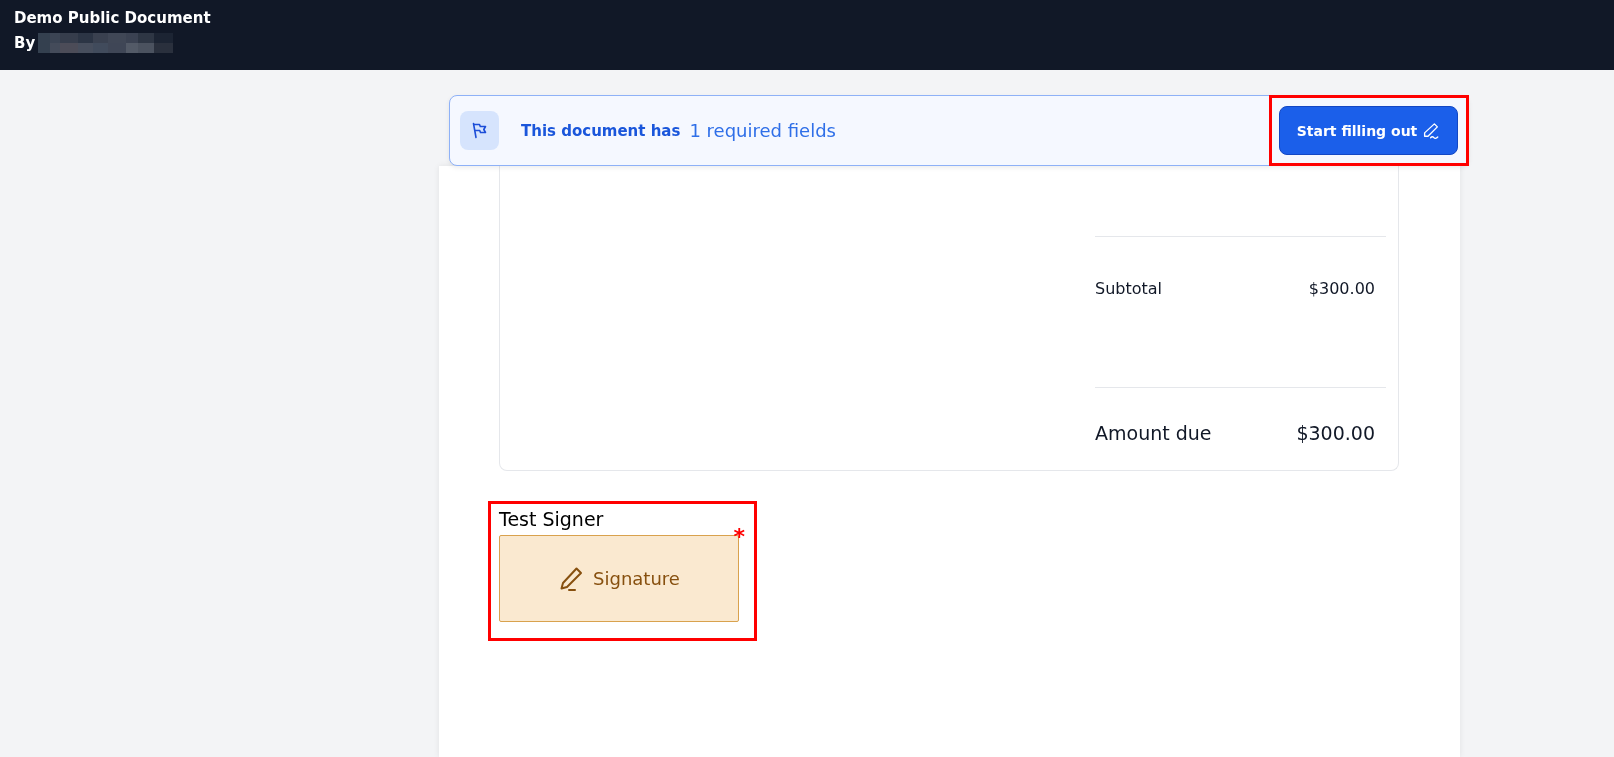  Describe the element at coordinates (112, 18) in the screenshot. I see `document-title: Demo Public Document` at that location.